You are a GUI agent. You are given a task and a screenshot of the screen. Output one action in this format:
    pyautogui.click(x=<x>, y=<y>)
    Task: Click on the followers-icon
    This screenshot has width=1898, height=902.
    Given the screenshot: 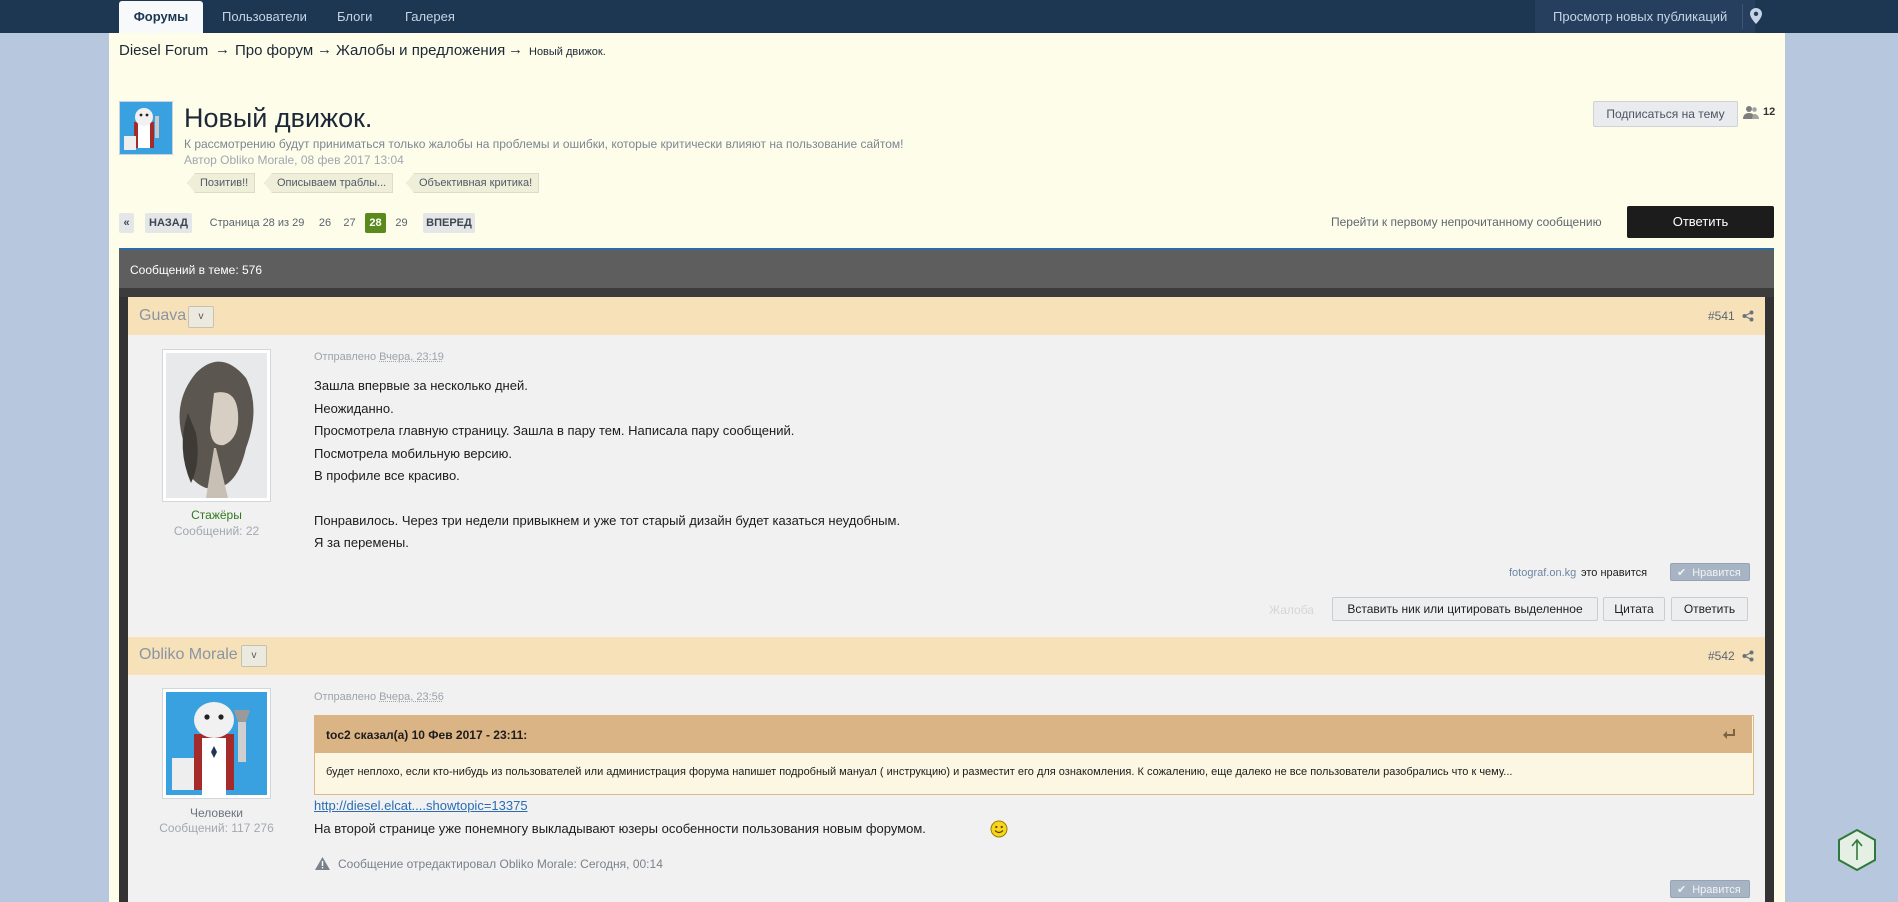 What is the action you would take?
    pyautogui.click(x=1751, y=112)
    